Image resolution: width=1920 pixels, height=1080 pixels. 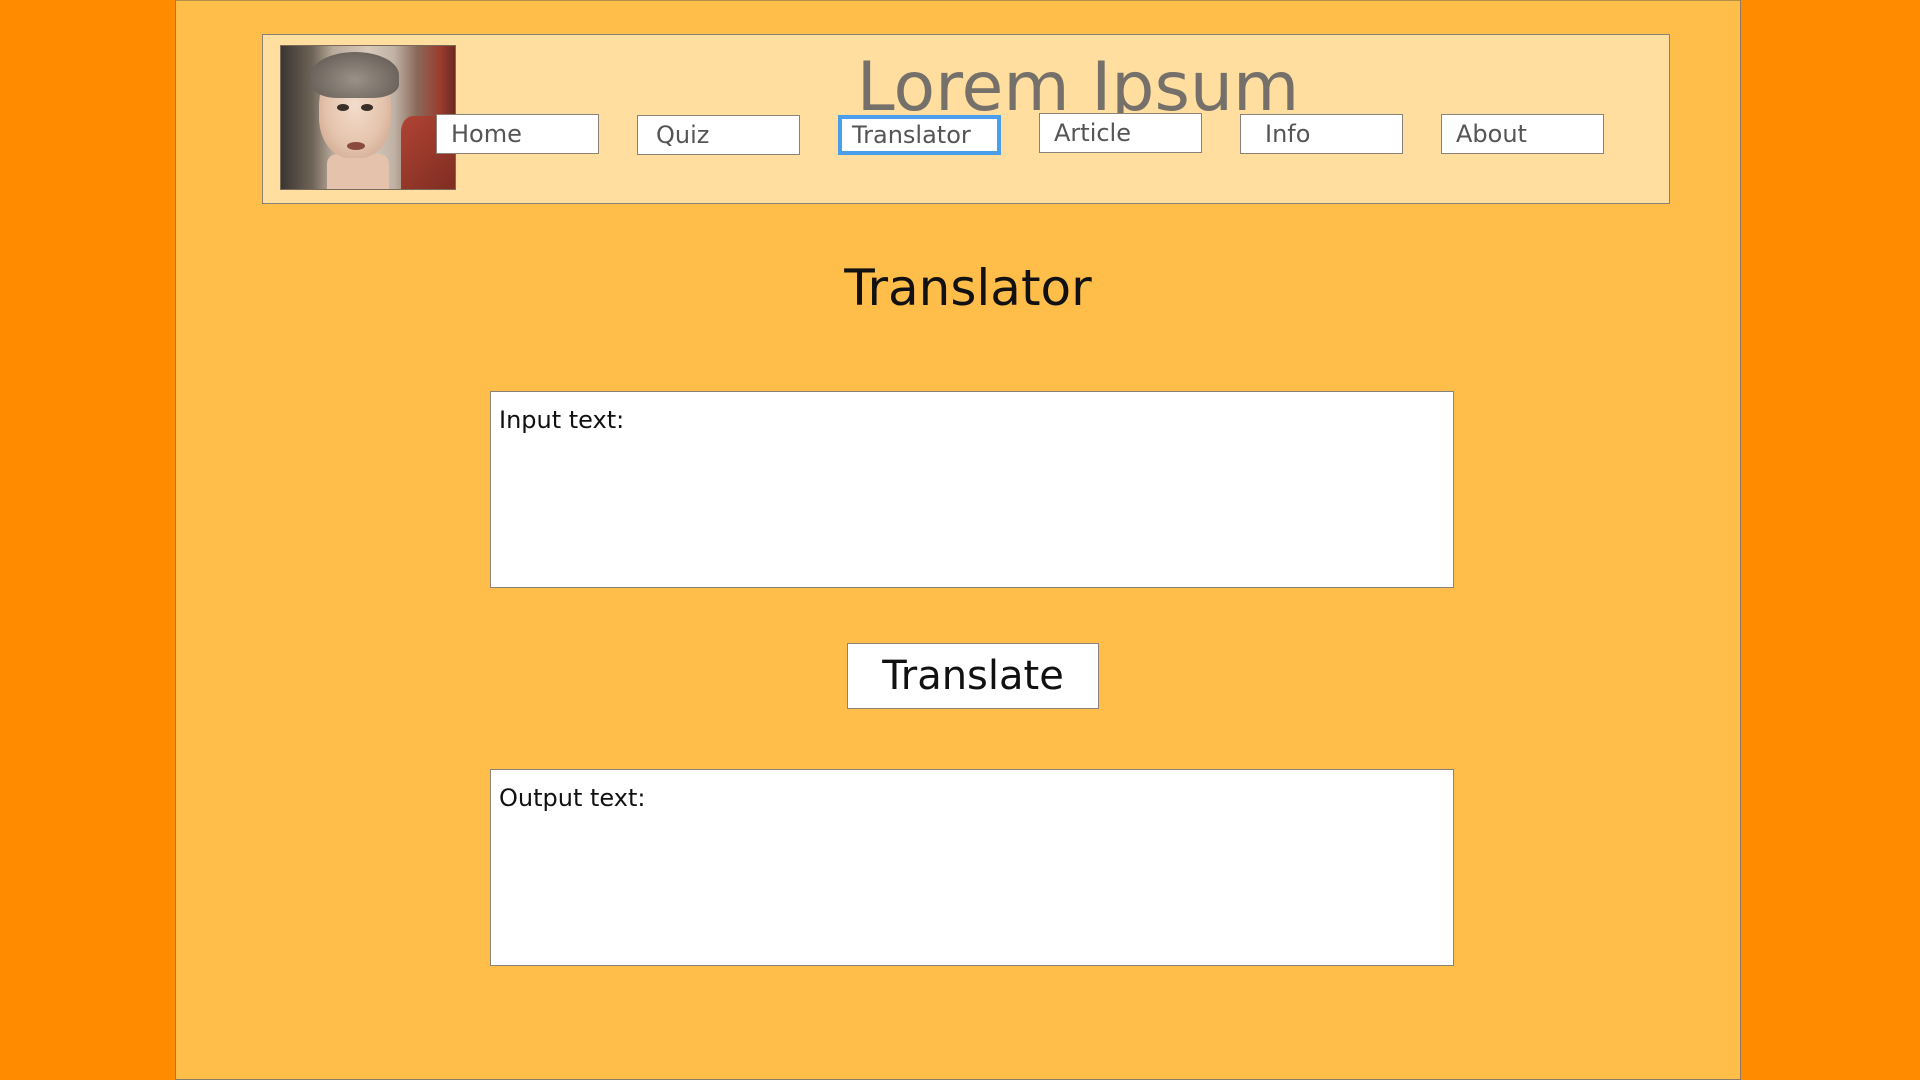 What do you see at coordinates (562, 420) in the screenshot?
I see `input-text-placeholder: Input text:` at bounding box center [562, 420].